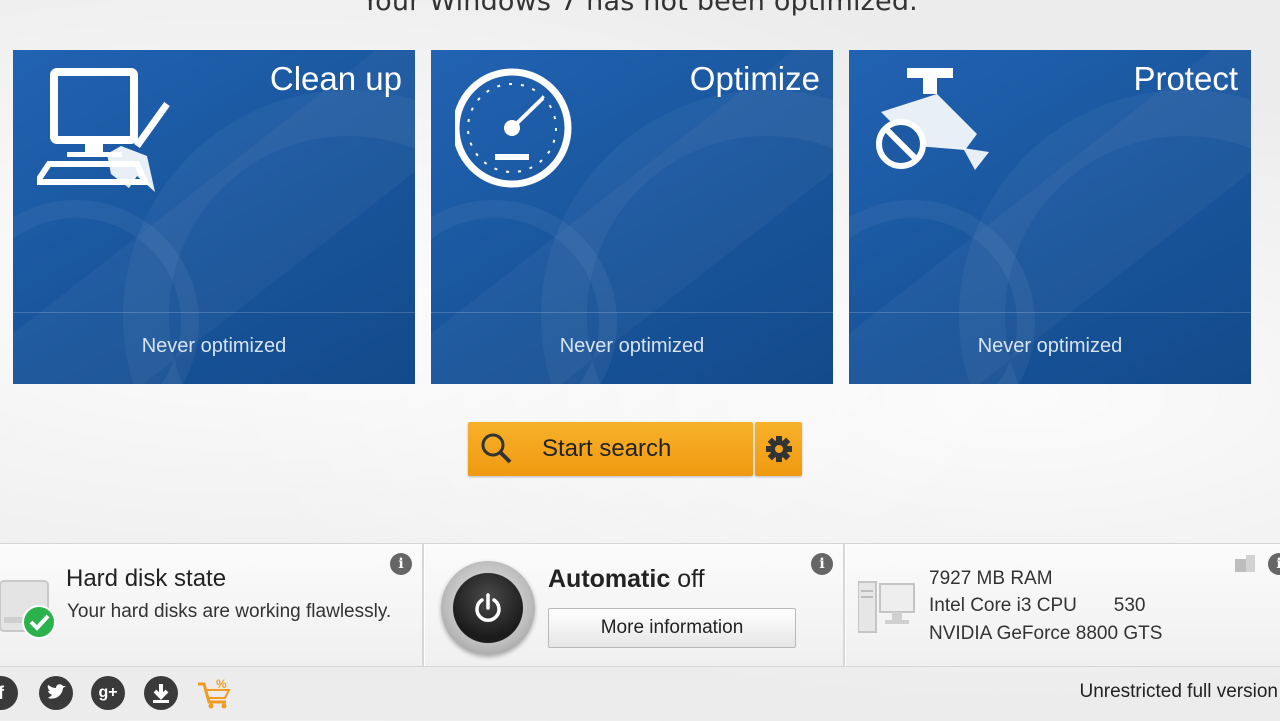 The height and width of the screenshot is (721, 1280). I want to click on power-button, so click(488, 608).